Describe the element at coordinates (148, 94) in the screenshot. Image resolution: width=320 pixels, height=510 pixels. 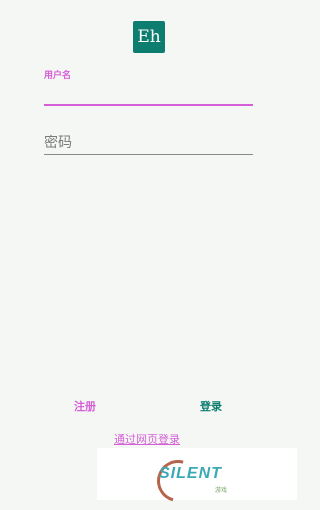
I see `username-input` at that location.